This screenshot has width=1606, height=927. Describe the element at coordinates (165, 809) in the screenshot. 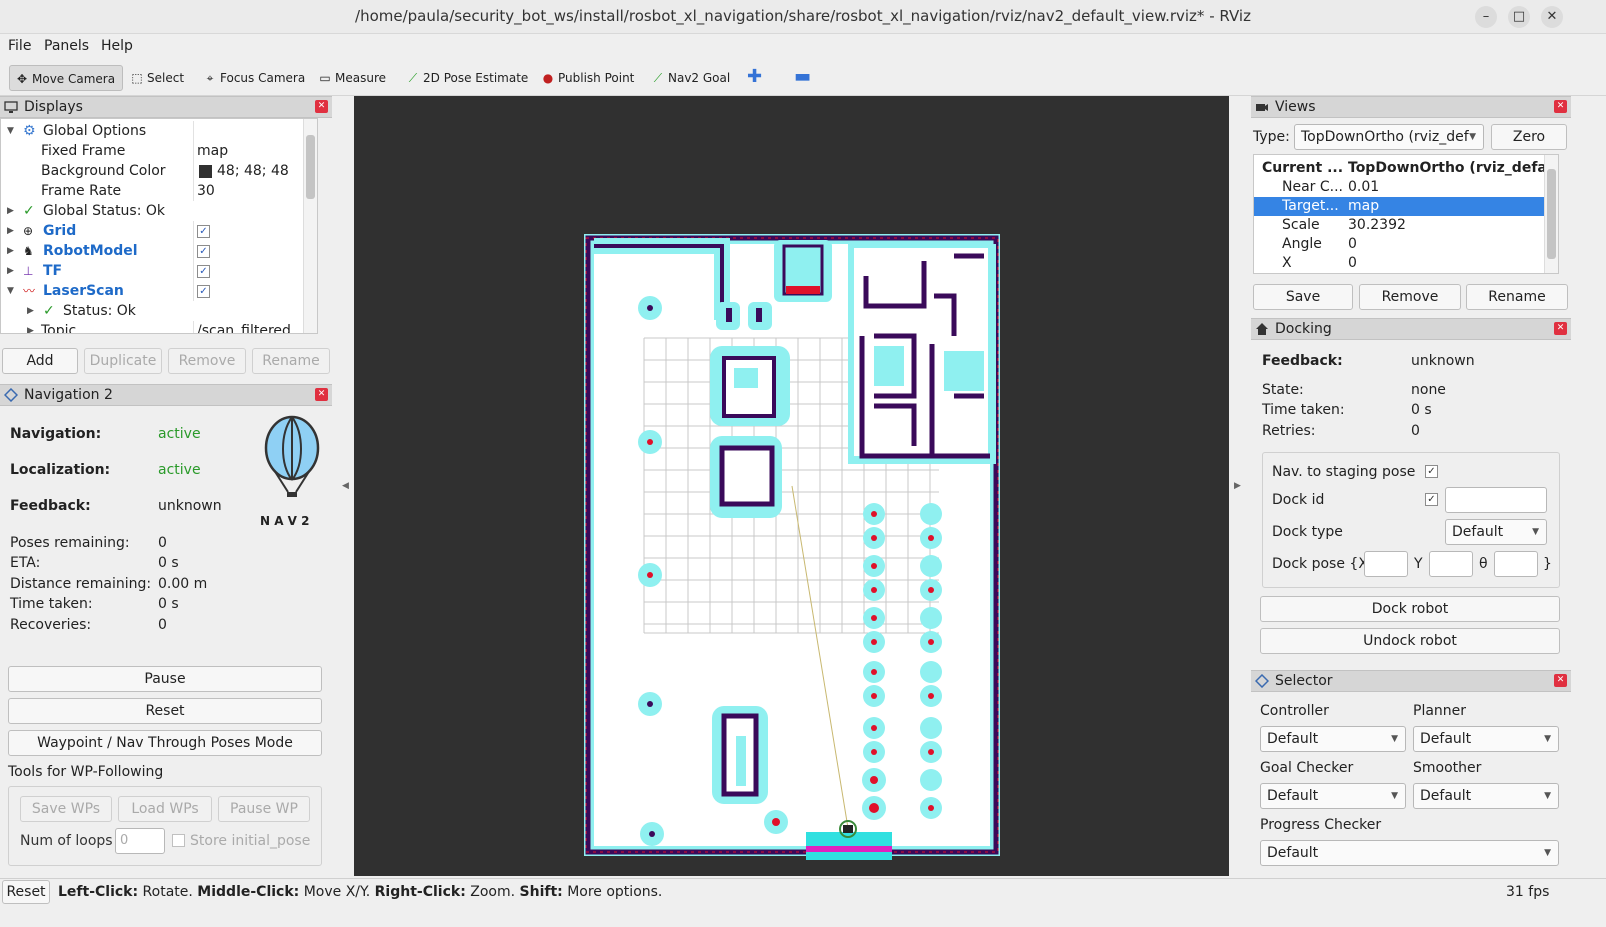

I see `load-wps-button: Load WPs` at that location.